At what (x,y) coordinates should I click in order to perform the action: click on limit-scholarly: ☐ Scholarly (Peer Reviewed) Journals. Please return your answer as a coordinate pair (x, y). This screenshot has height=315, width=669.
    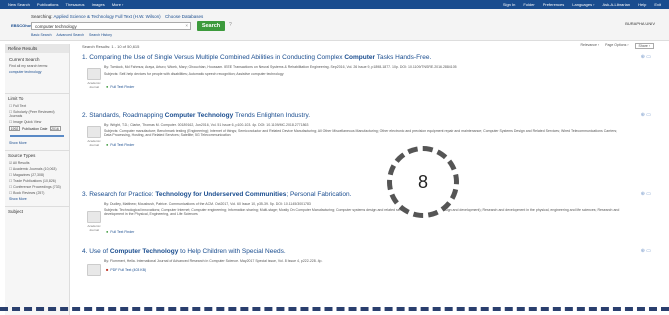
    Looking at the image, I should click on (37, 114).